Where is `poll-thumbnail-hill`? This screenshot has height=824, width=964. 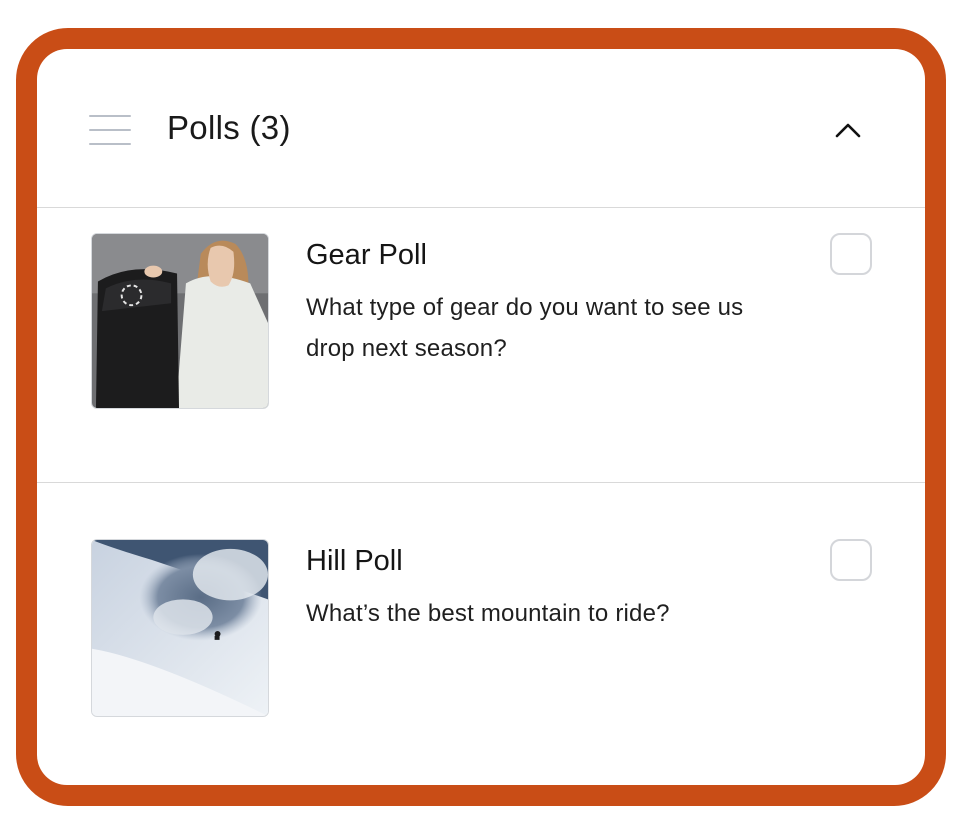
poll-thumbnail-hill is located at coordinates (180, 628).